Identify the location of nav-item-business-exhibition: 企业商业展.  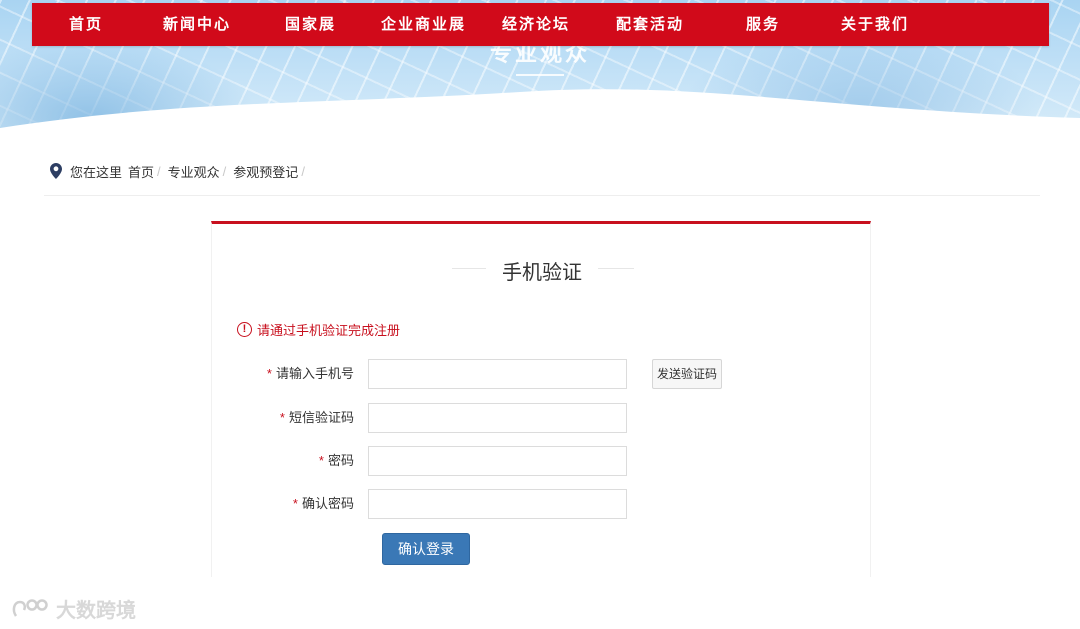
(423, 24).